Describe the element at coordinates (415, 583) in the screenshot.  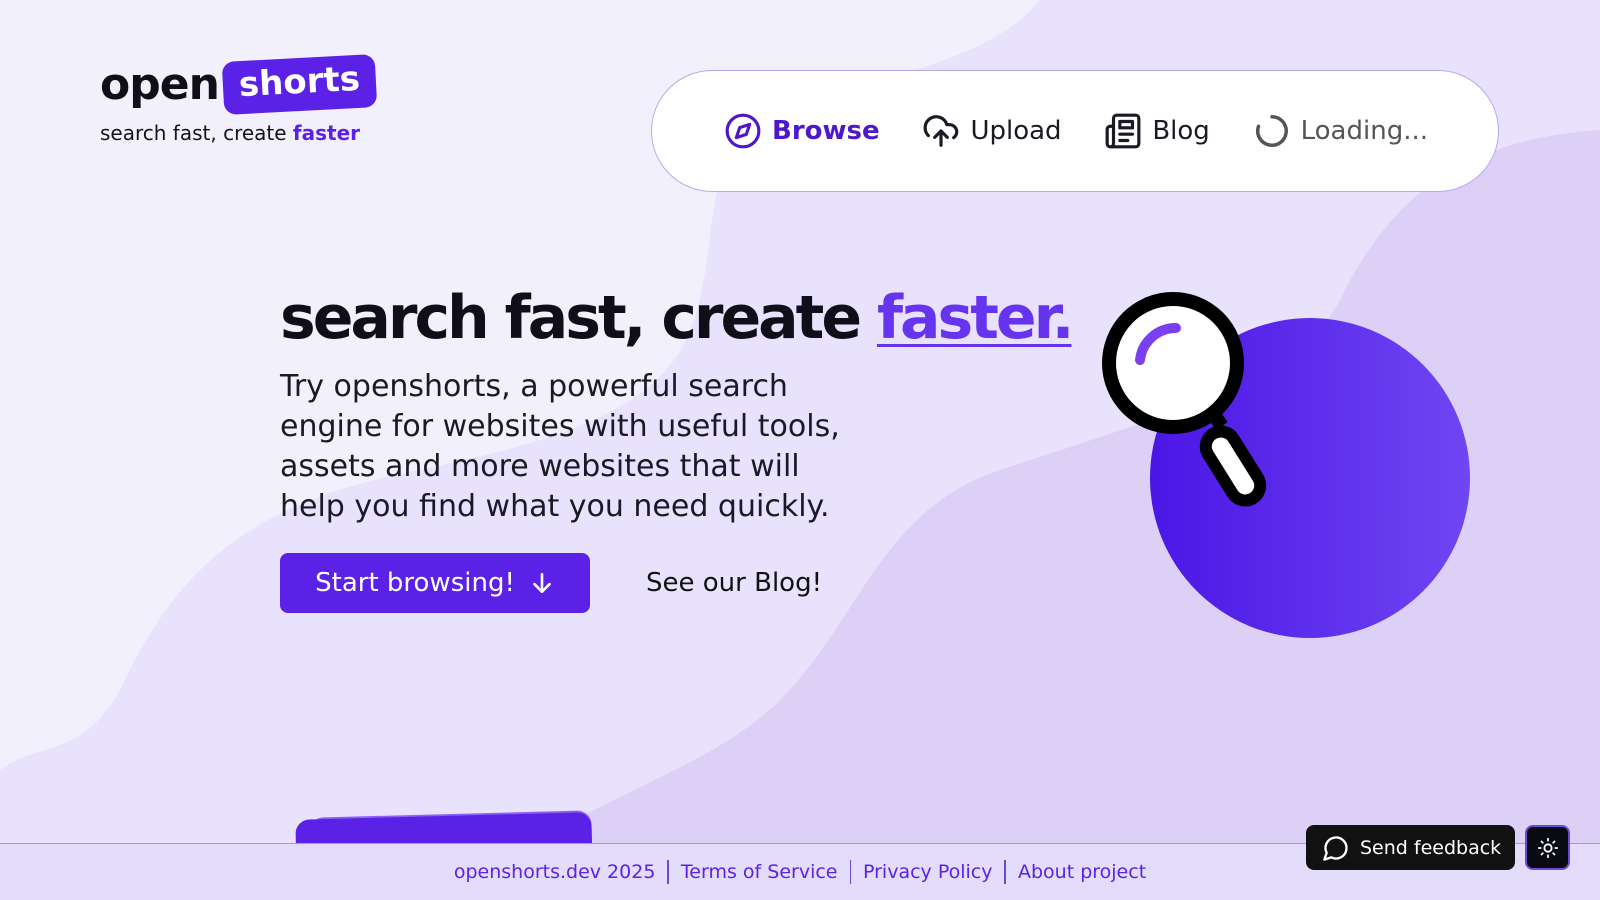
I see `start-browsing-label: Start browsing!` at that location.